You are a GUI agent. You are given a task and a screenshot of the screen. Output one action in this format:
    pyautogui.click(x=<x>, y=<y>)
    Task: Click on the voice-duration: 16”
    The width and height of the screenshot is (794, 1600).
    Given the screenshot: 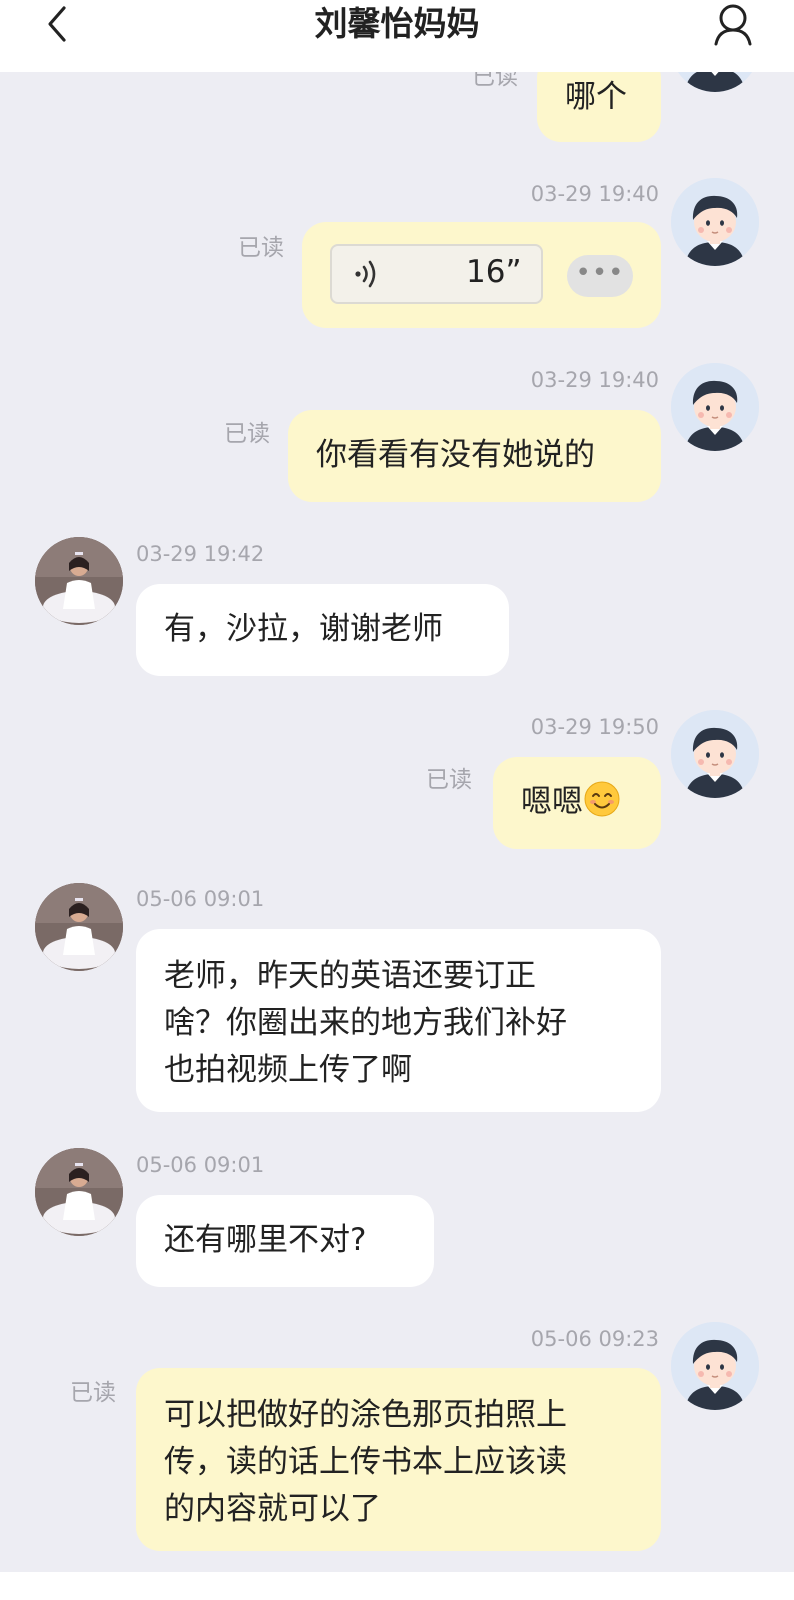 What is the action you would take?
    pyautogui.click(x=494, y=272)
    